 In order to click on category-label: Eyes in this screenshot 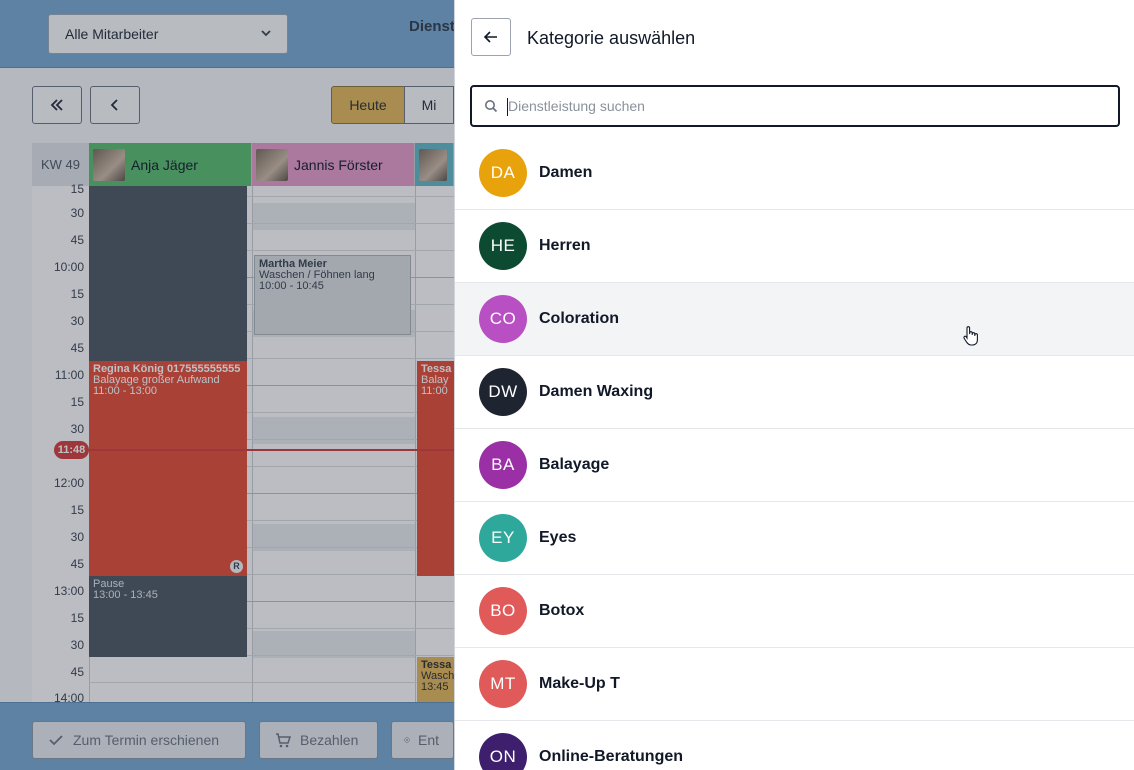, I will do `click(558, 537)`.